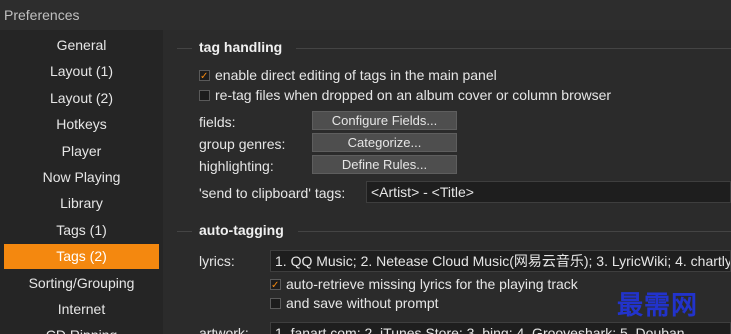 This screenshot has width=731, height=334. I want to click on title-bar: Preferences, so click(365, 15).